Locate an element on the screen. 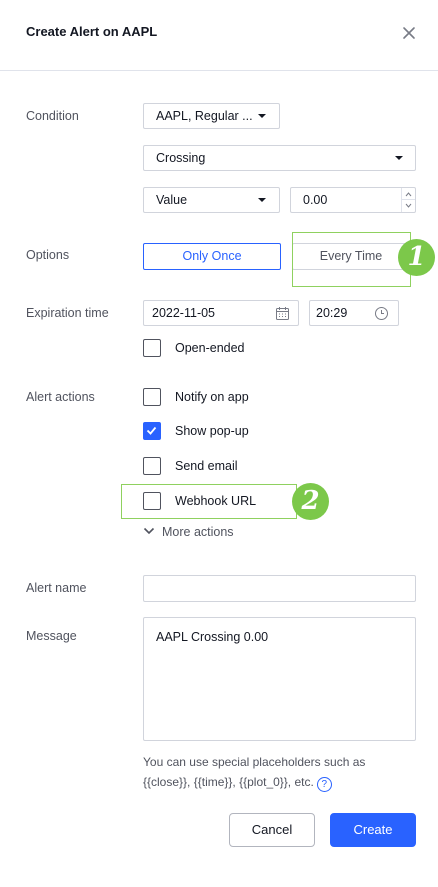 This screenshot has width=438, height=887. stepper-down-button is located at coordinates (408, 206).